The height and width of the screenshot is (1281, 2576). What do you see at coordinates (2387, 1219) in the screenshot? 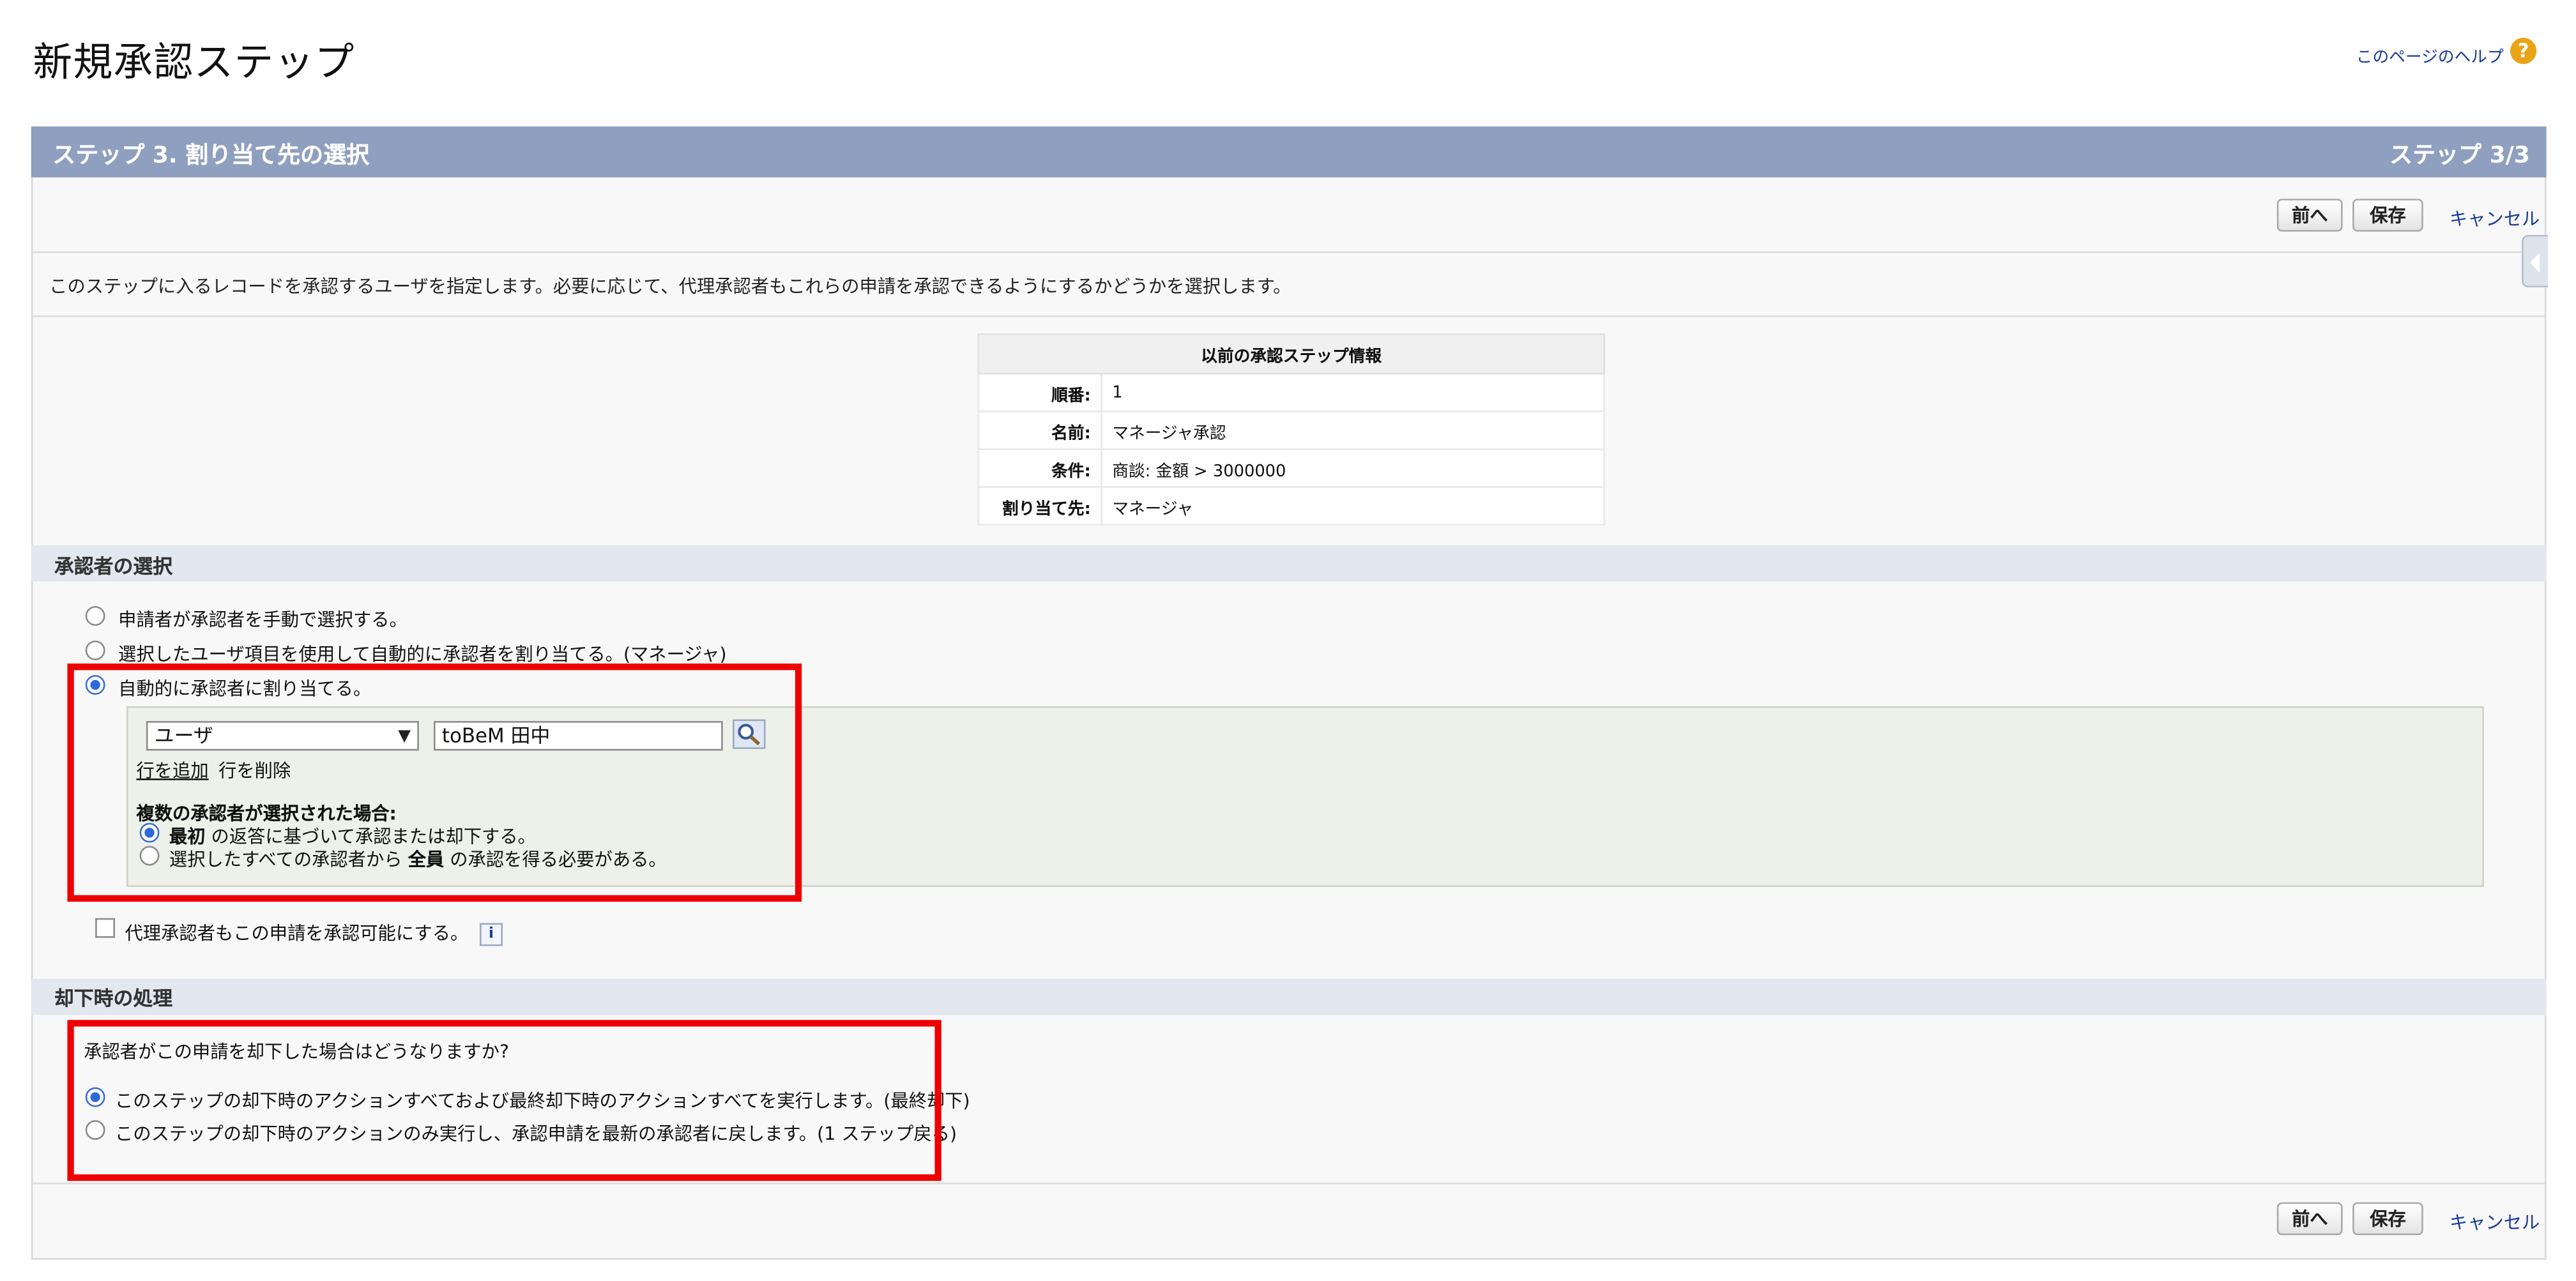
I see `save-button-bottom: 保存` at bounding box center [2387, 1219].